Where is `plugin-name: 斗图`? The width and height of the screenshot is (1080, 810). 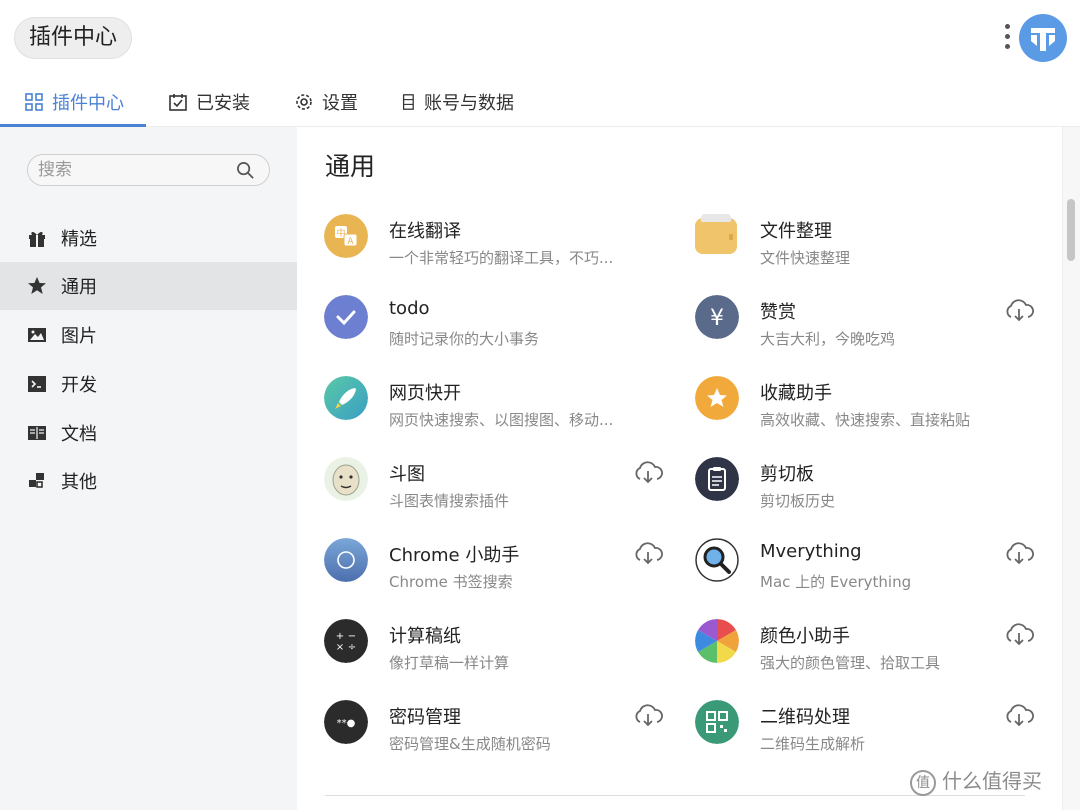
plugin-name: 斗图 is located at coordinates (407, 474).